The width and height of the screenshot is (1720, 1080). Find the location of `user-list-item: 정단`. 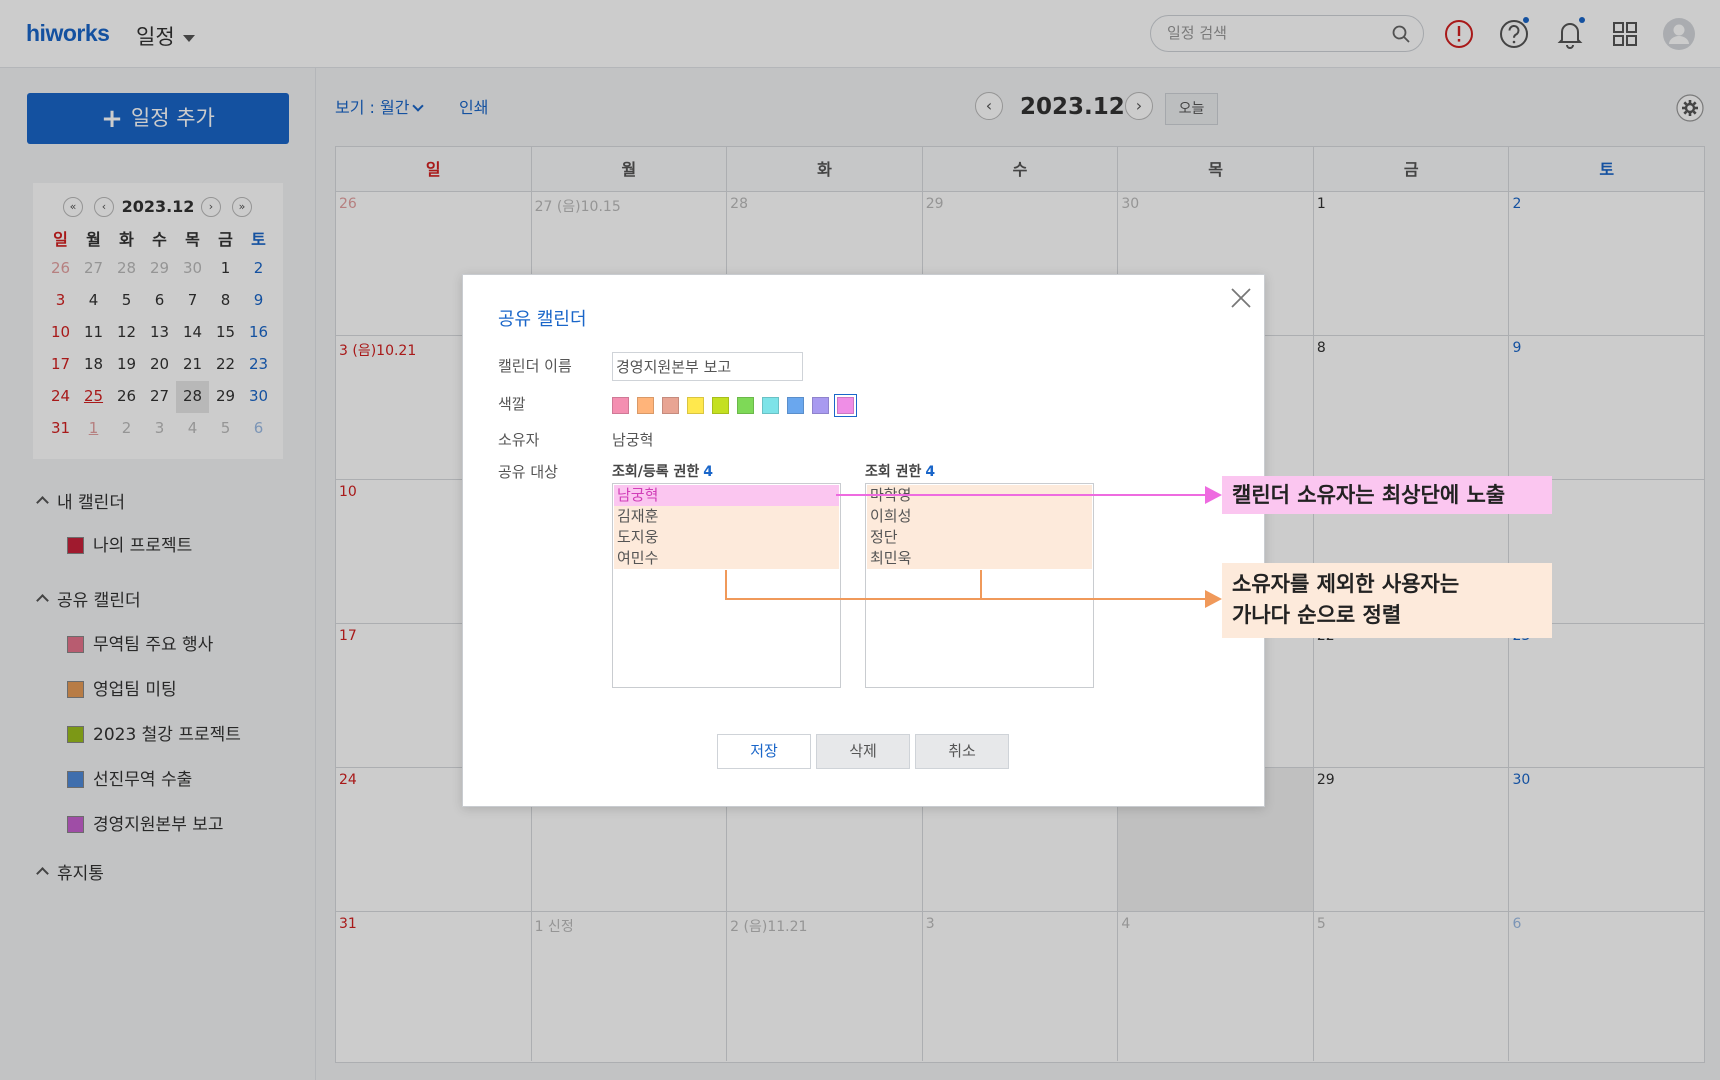

user-list-item: 정단 is located at coordinates (979, 537).